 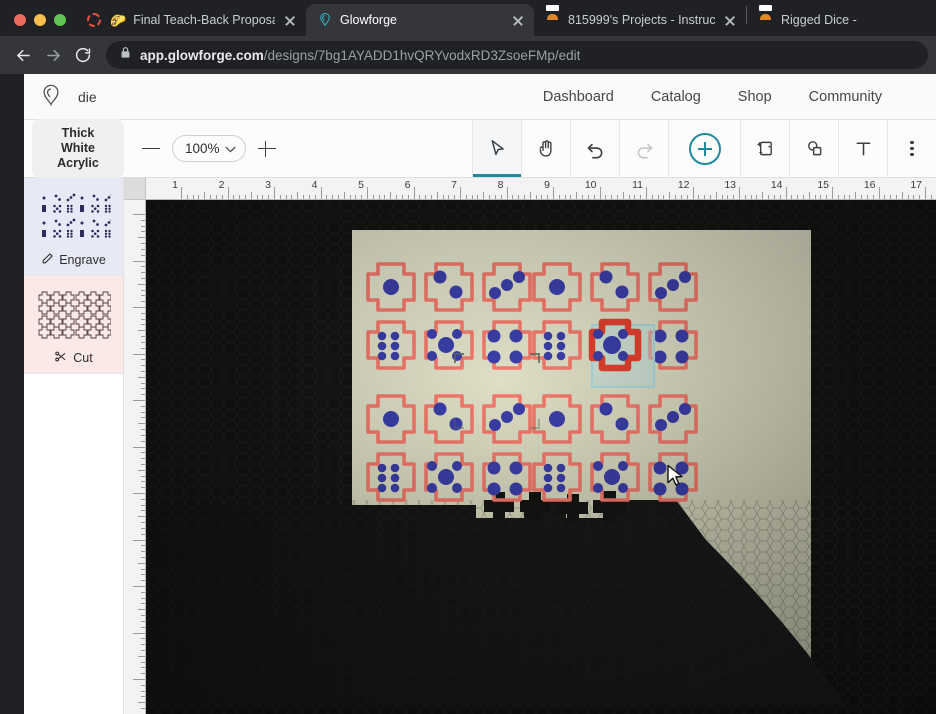 What do you see at coordinates (83, 55) in the screenshot?
I see `reload-button` at bounding box center [83, 55].